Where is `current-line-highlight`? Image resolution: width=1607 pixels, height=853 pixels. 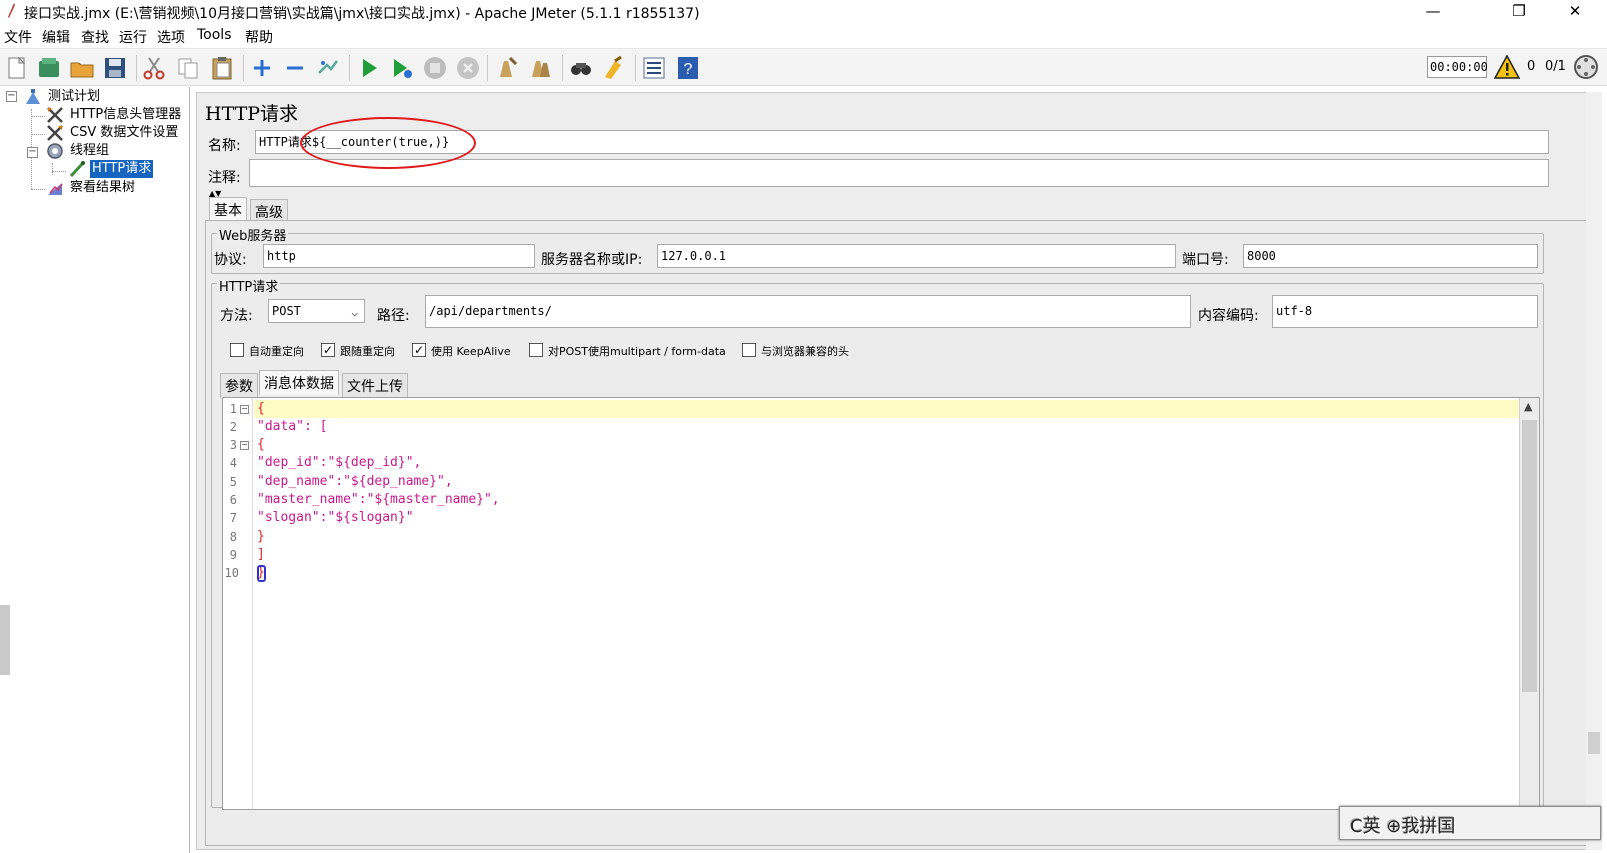
current-line-highlight is located at coordinates (887, 409).